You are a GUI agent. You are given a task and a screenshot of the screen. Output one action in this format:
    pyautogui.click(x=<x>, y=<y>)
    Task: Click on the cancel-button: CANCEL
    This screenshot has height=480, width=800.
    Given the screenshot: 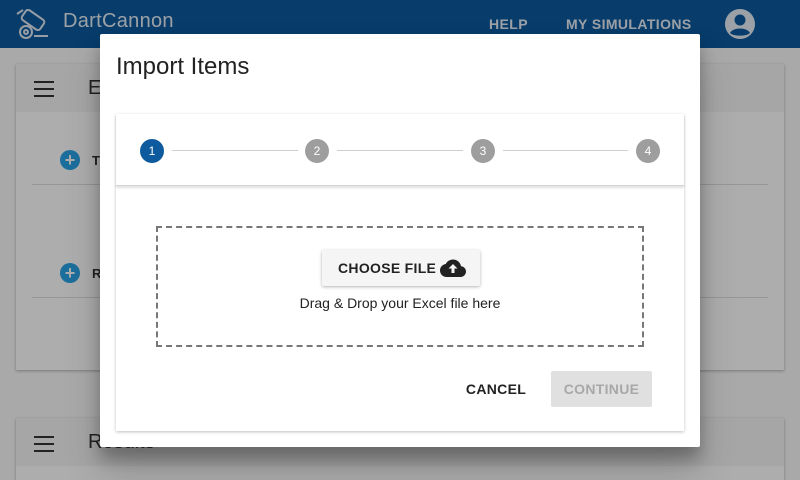 What is the action you would take?
    pyautogui.click(x=496, y=389)
    